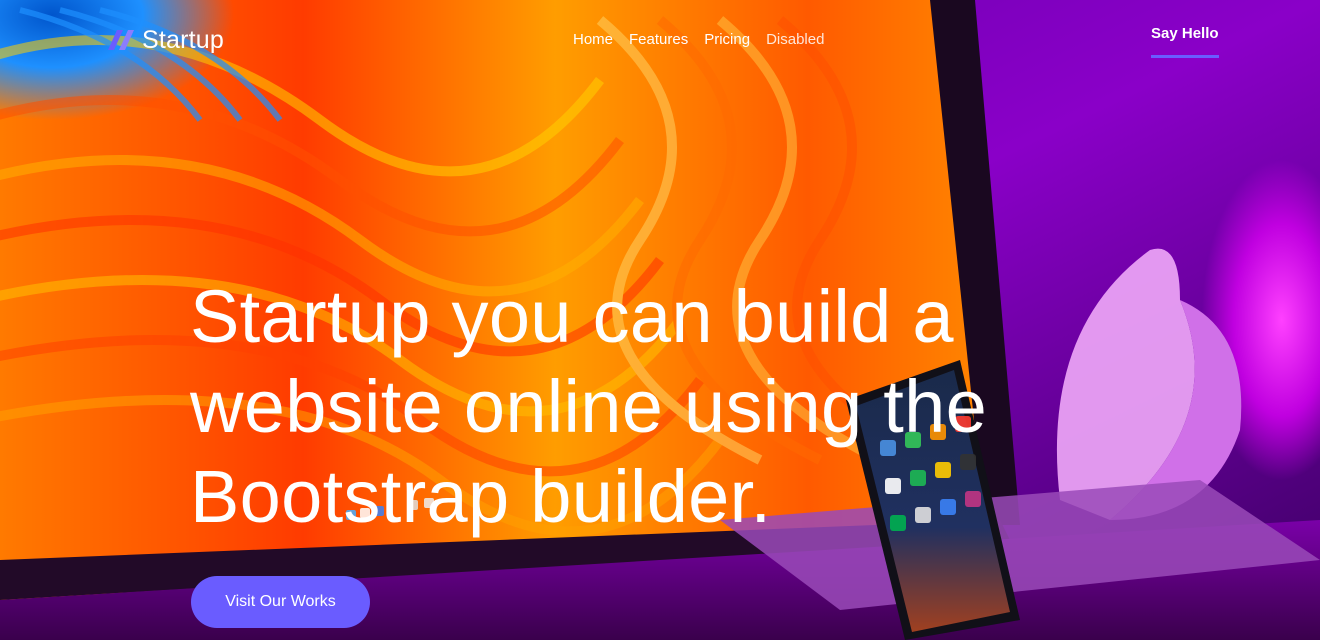 The width and height of the screenshot is (1320, 640). I want to click on brand-name: Startup, so click(183, 40).